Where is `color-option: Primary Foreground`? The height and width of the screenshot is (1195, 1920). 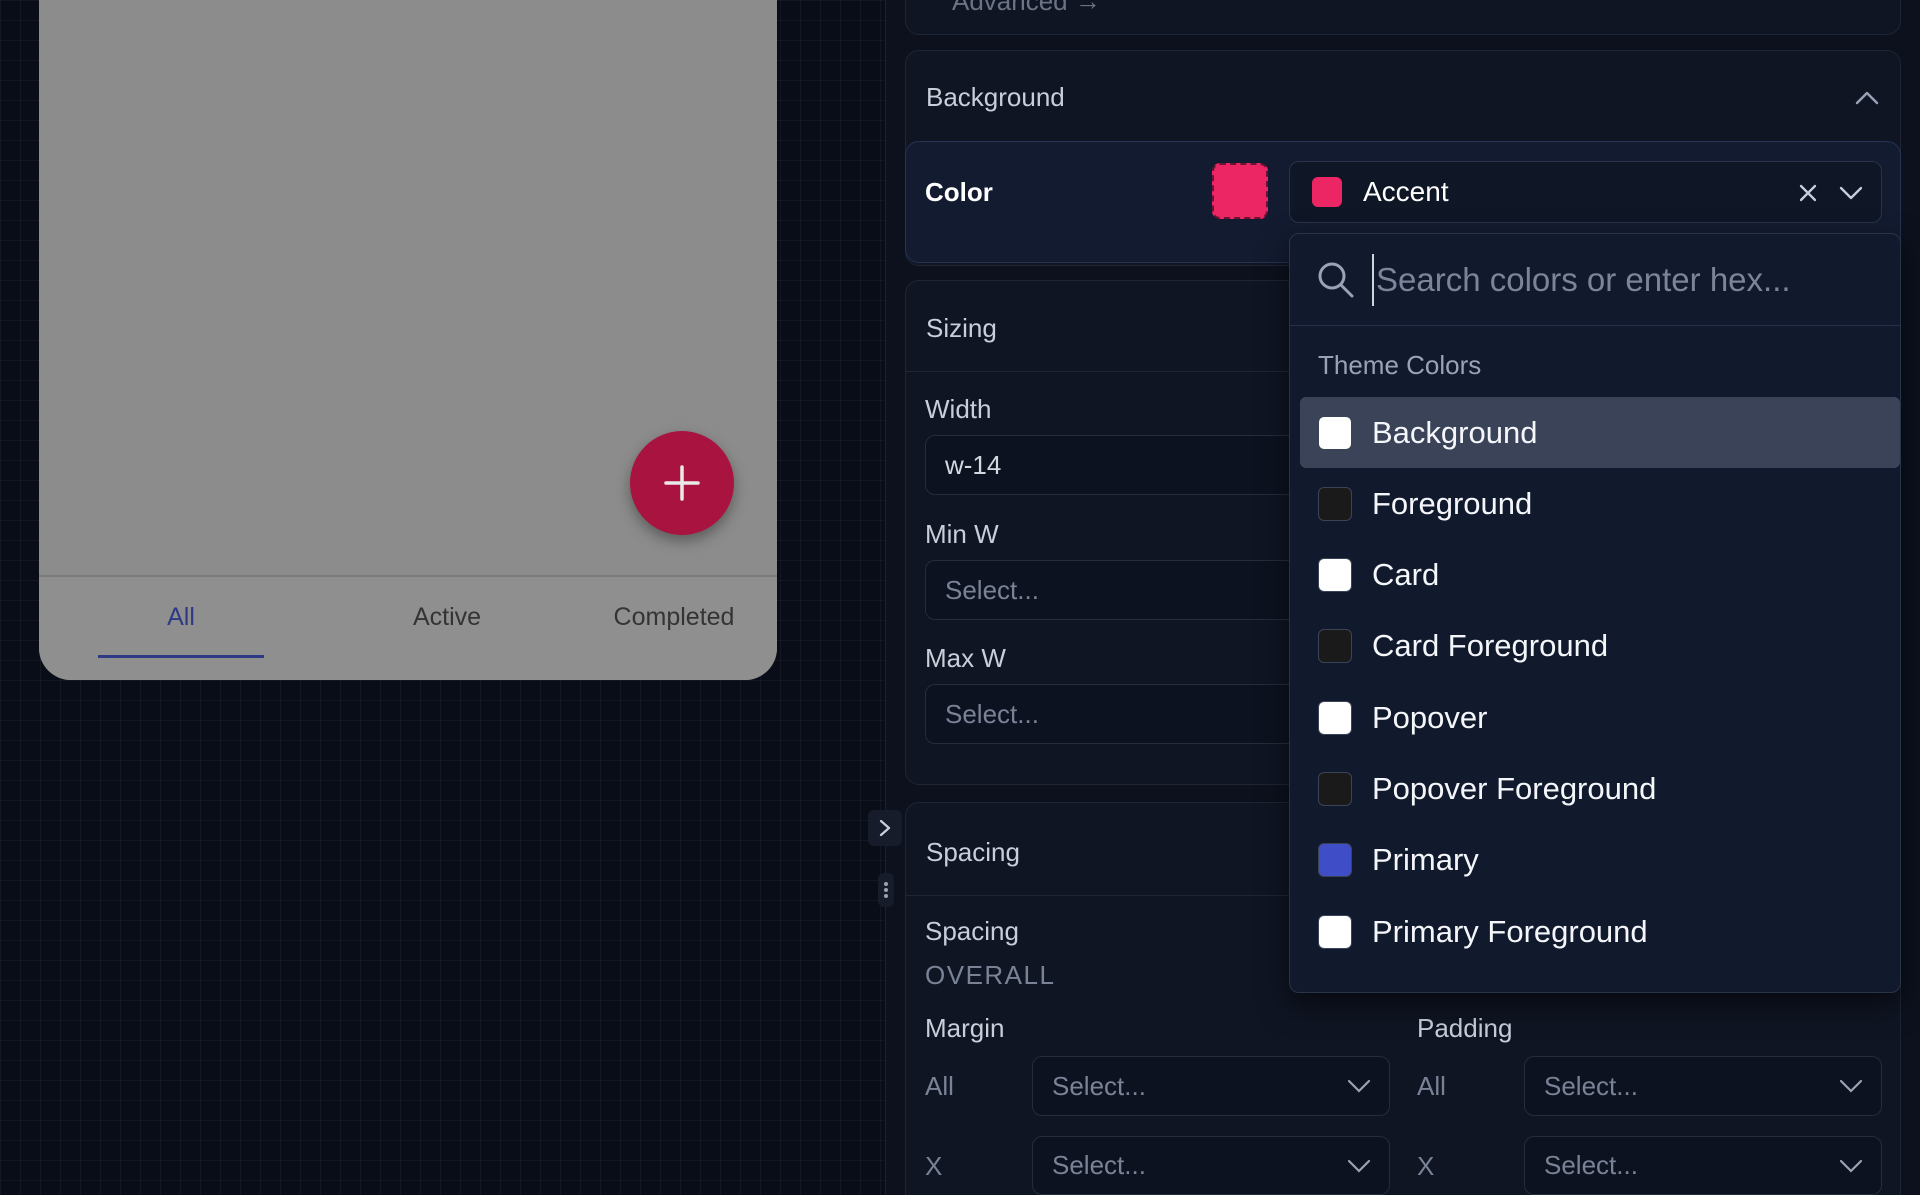 color-option: Primary Foreground is located at coordinates (1600, 931).